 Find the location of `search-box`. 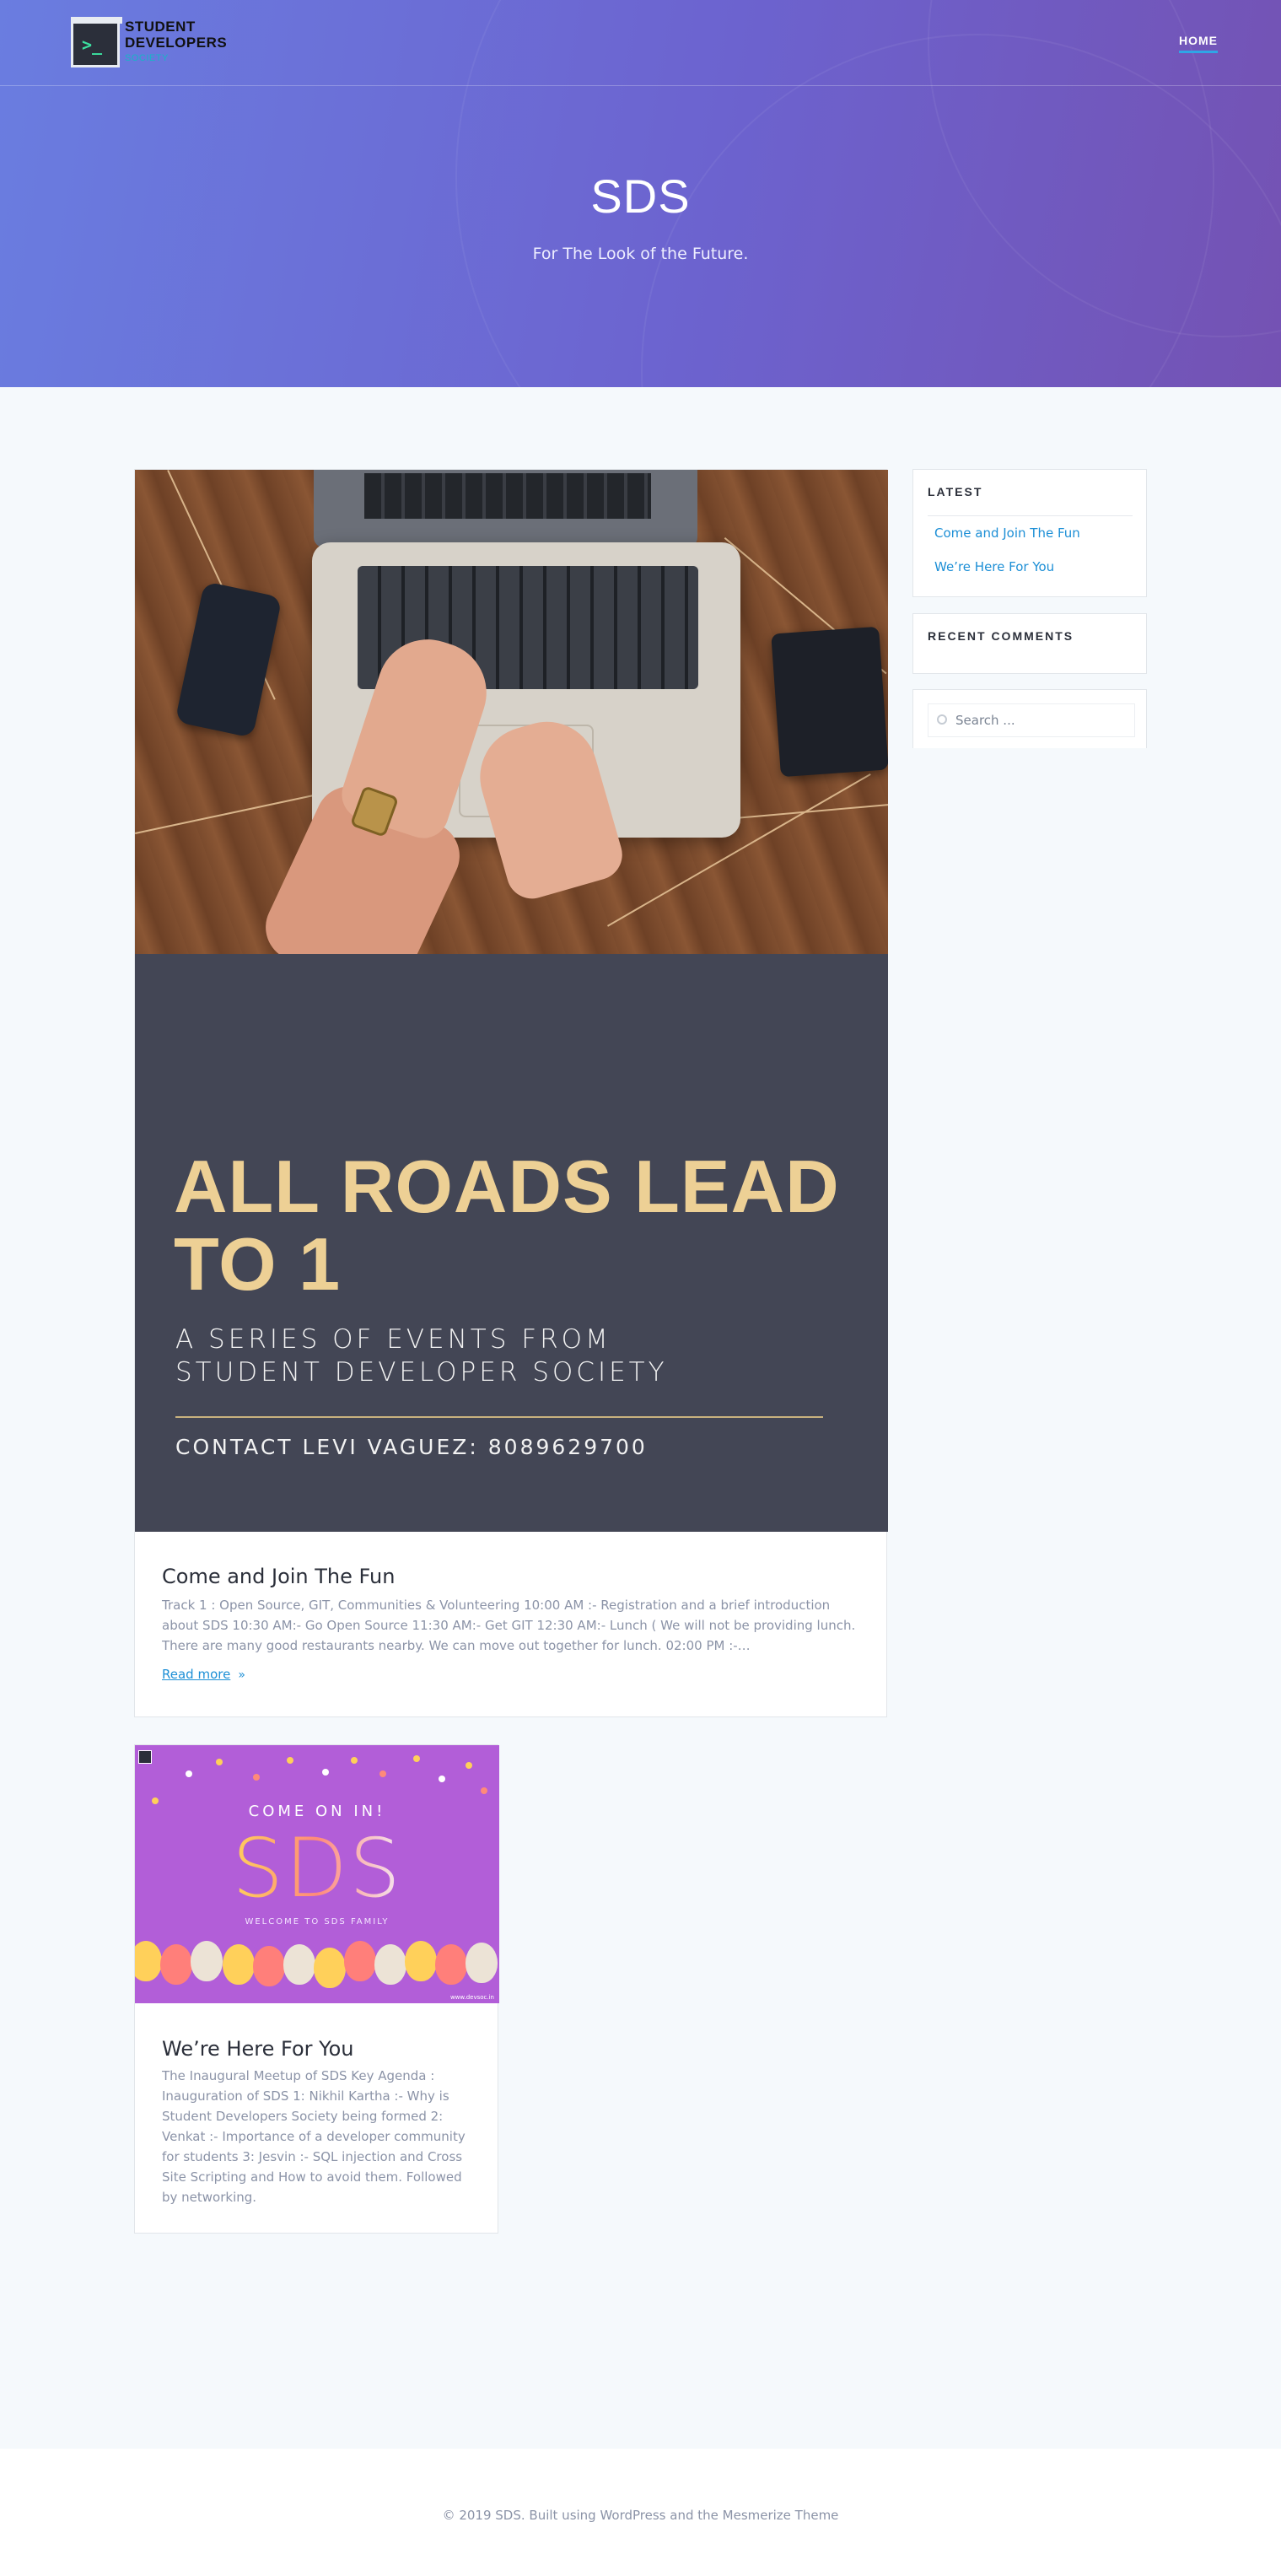

search-box is located at coordinates (1031, 720).